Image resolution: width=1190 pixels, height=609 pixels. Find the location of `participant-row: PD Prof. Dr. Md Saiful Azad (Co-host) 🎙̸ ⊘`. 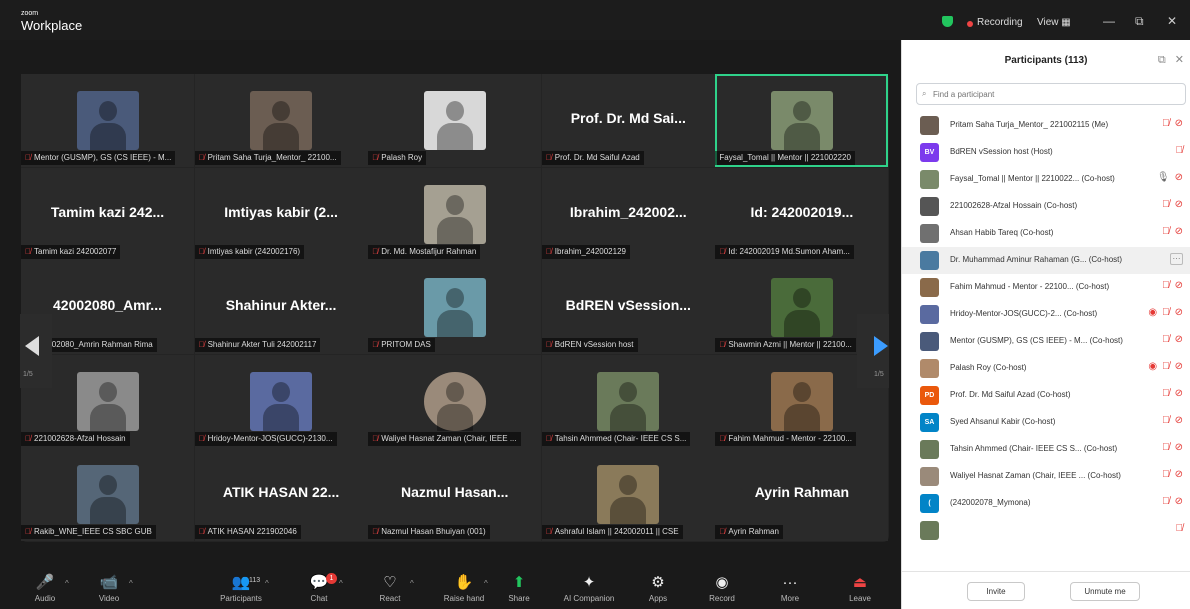

participant-row: PD Prof. Dr. Md Saiful Azad (Co-host) 🎙̸ ⊘ is located at coordinates (1046, 395).